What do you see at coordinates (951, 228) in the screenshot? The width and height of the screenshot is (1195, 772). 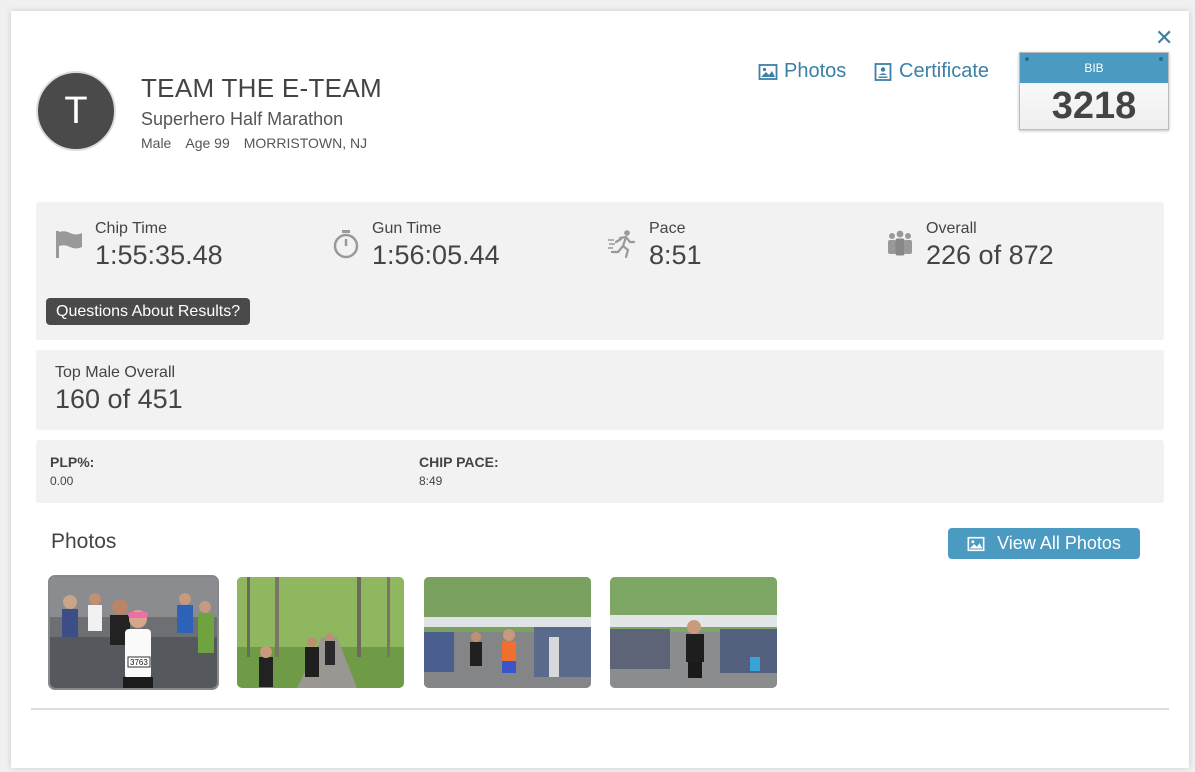 I see `stat-label: Overall` at bounding box center [951, 228].